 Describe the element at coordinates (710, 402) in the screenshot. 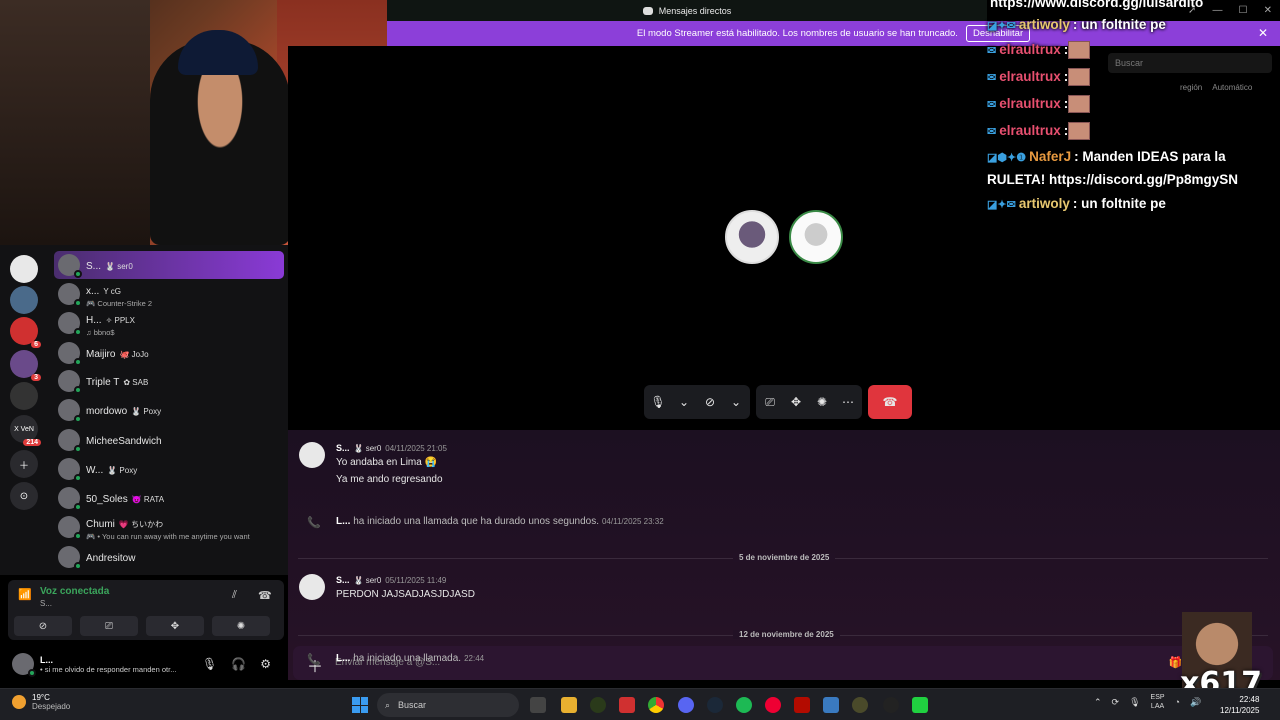

I see `camera-off-icon: ⊘` at that location.